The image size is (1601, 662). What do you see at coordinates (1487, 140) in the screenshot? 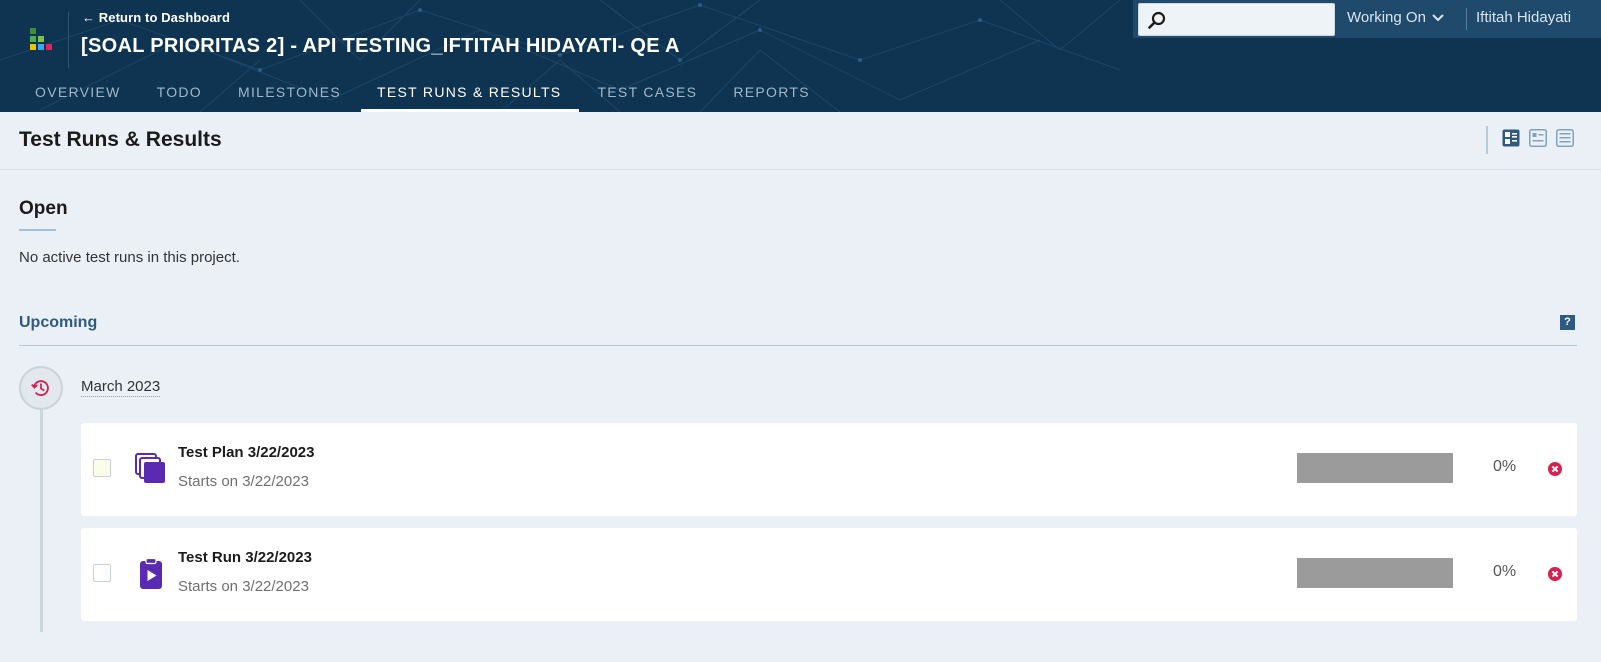
I see `view-toggle-separator` at bounding box center [1487, 140].